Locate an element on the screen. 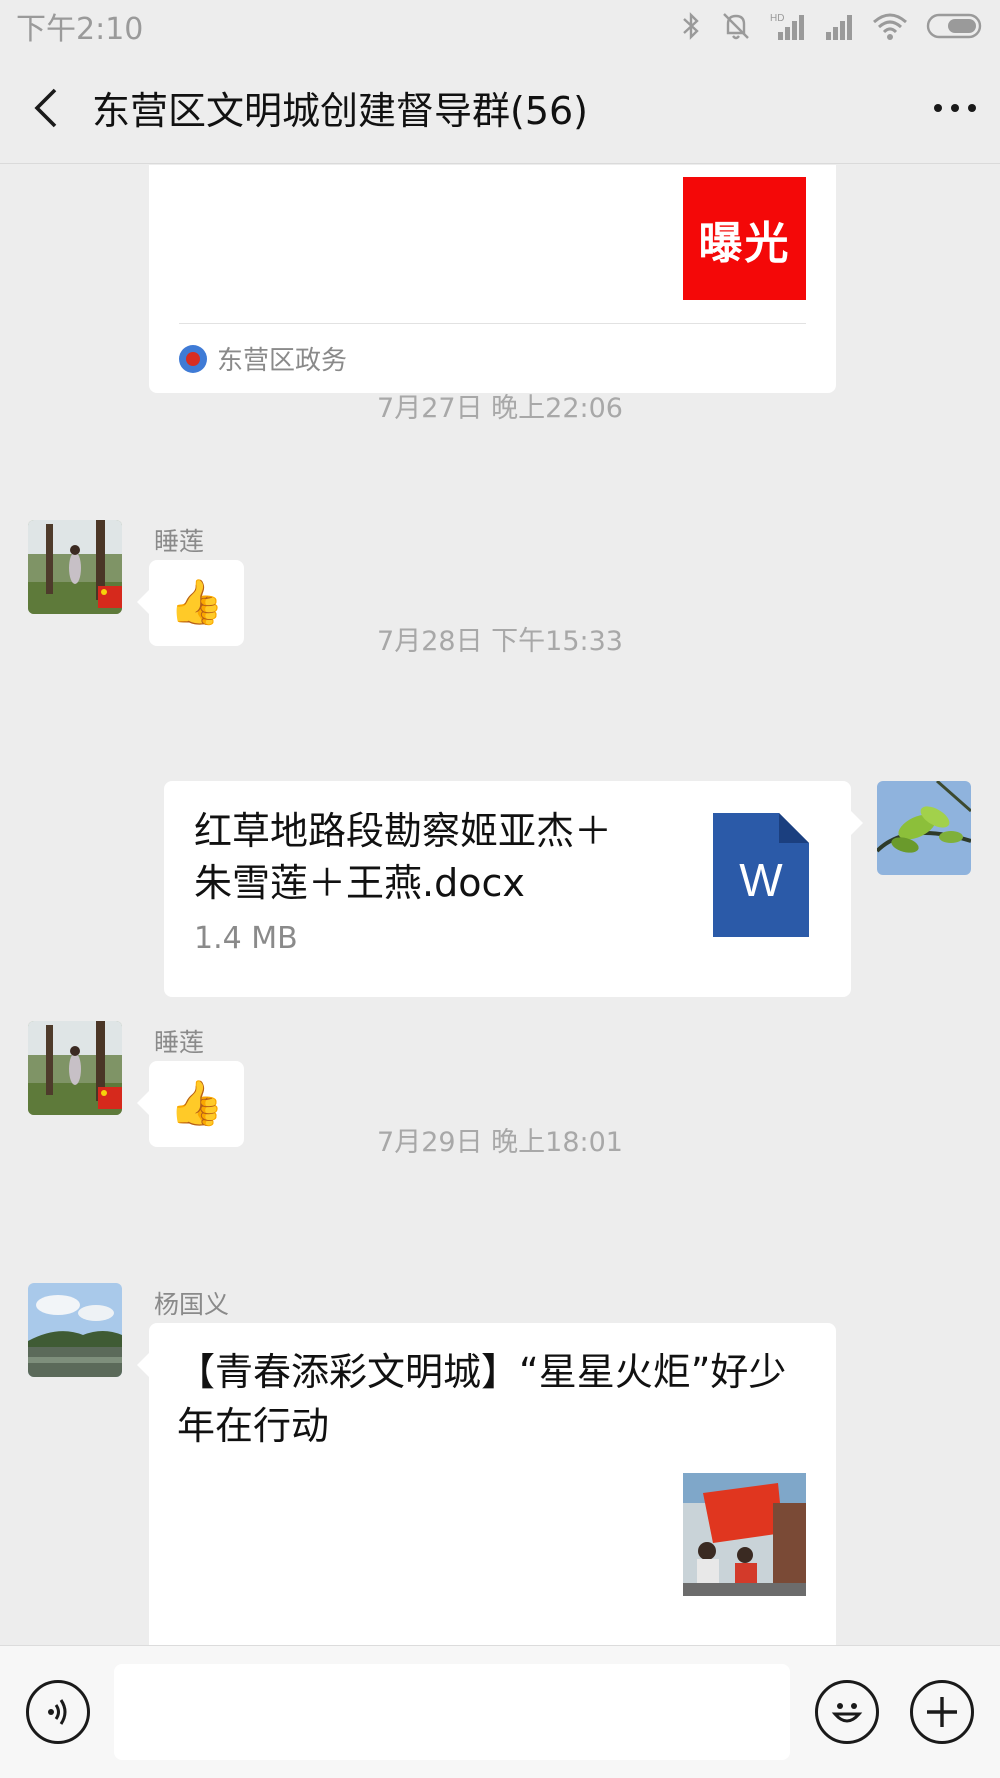 The height and width of the screenshot is (1778, 1000). more-button is located at coordinates (955, 107).